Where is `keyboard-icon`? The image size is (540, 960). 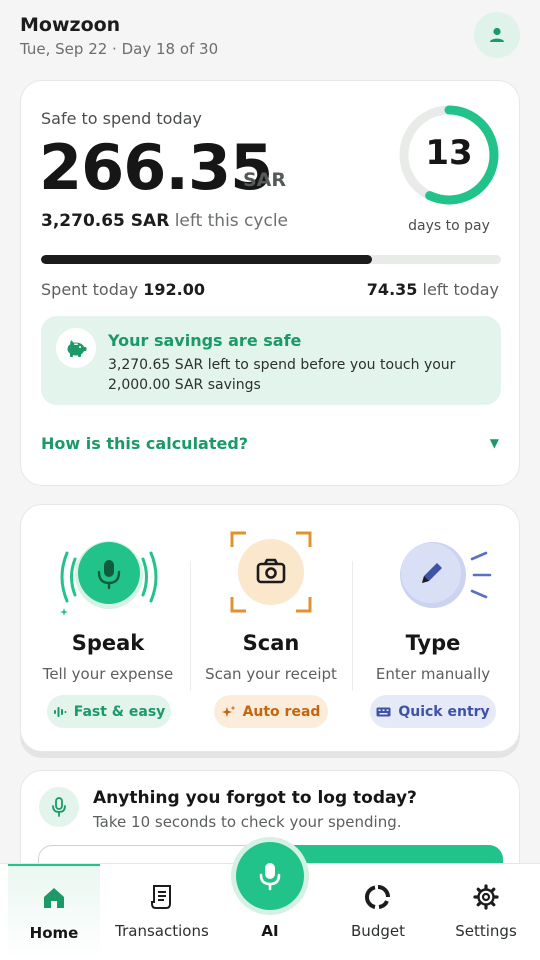 keyboard-icon is located at coordinates (383, 711).